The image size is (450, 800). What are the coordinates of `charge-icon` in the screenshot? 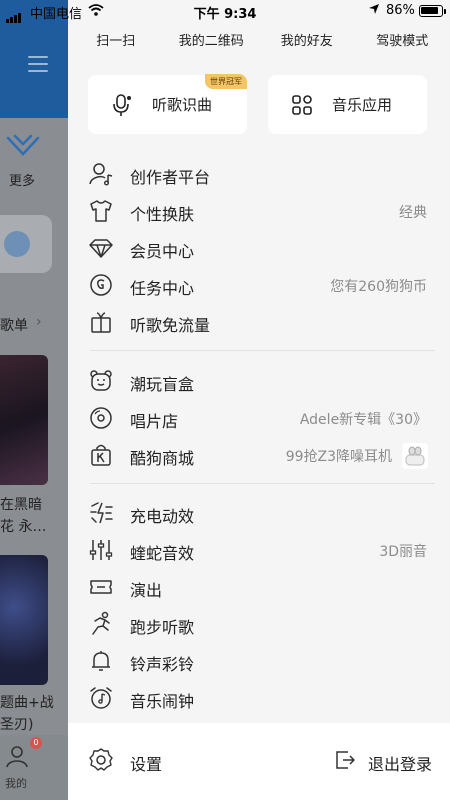 It's located at (101, 513).